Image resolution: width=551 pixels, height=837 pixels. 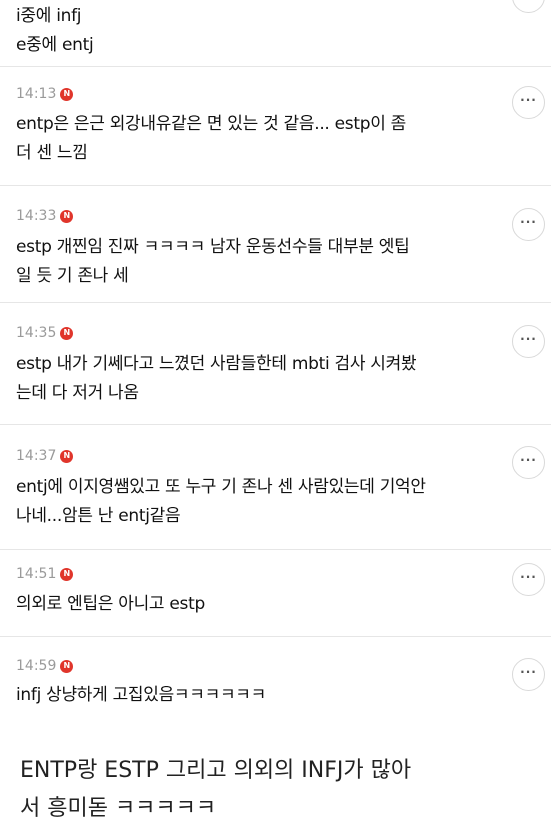 I want to click on comment-item: i중에 infj e중에 entj ···, so click(x=275, y=33).